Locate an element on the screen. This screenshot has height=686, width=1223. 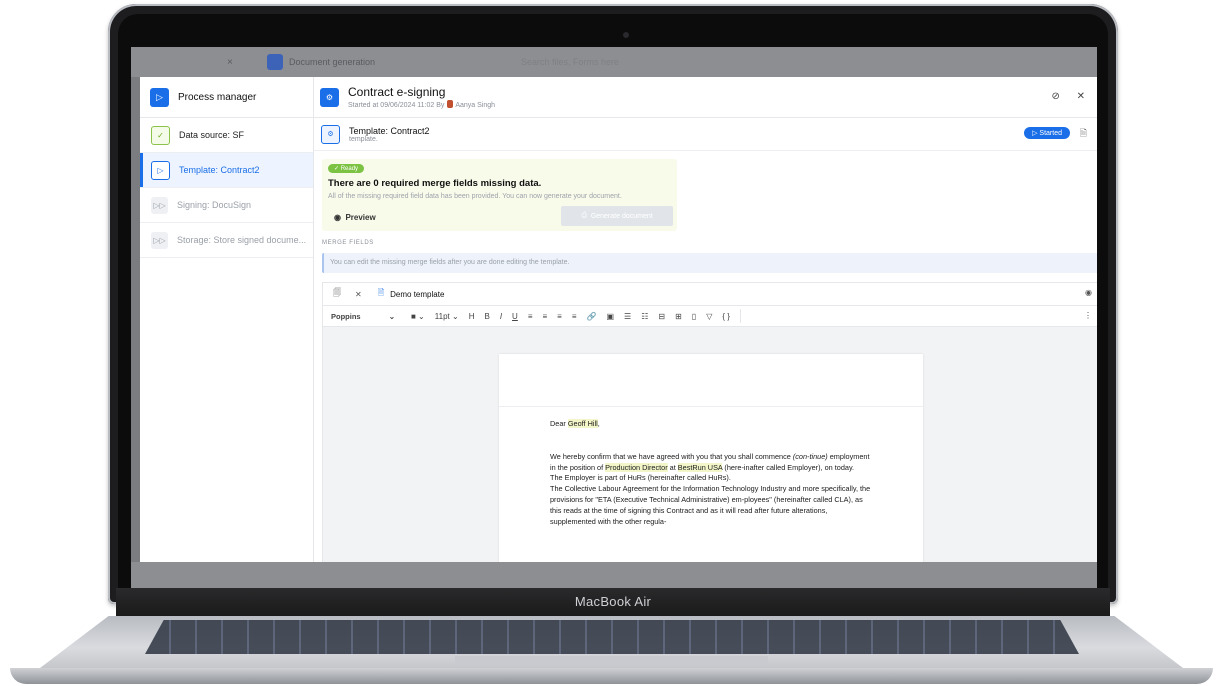
chevron-down-icon: ⌄ is located at coordinates (391, 316).